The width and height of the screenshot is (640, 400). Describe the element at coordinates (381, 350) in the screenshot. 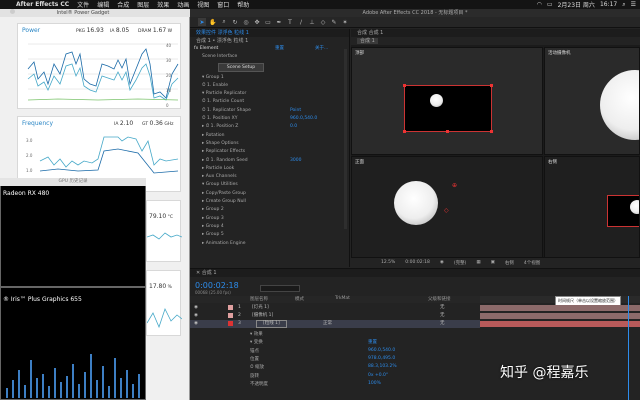

I see `layer-property-value: 960.0,540.0` at that location.